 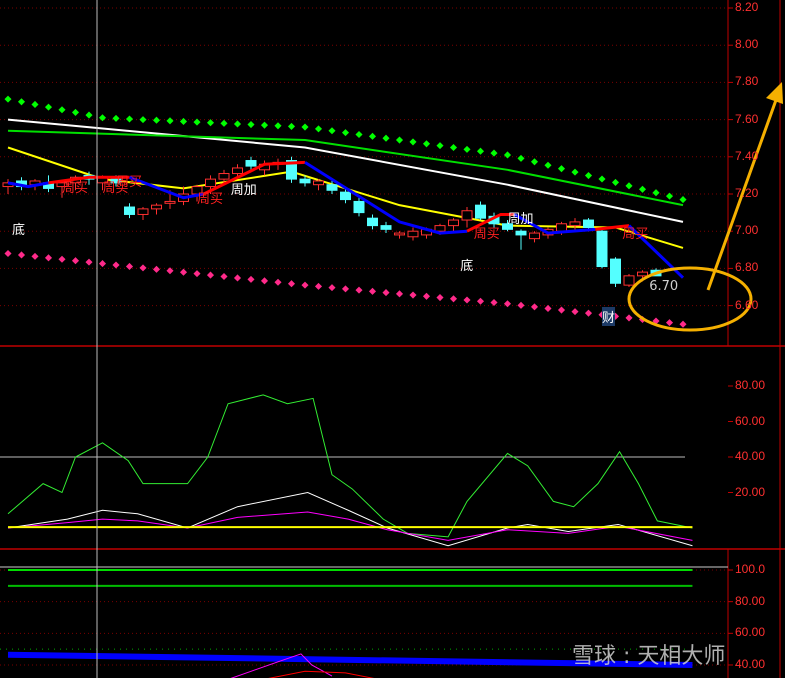 I want to click on arrow-head-icon, so click(x=774, y=93).